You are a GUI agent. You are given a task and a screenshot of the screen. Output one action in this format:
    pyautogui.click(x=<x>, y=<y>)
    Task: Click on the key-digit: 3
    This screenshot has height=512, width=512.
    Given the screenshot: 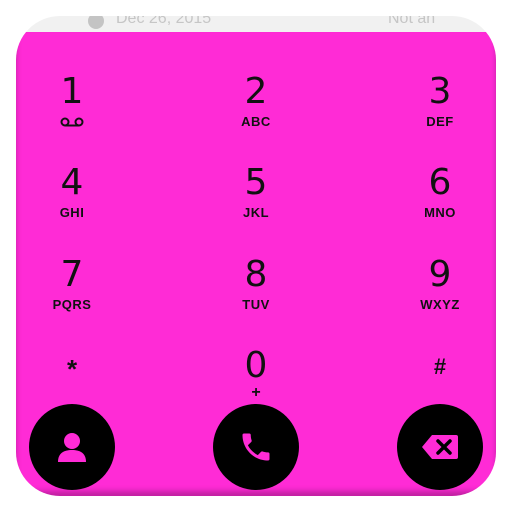 What is the action you would take?
    pyautogui.click(x=440, y=91)
    